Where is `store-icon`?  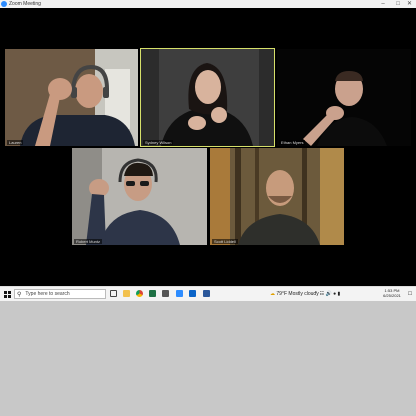
store-icon is located at coordinates (165, 293).